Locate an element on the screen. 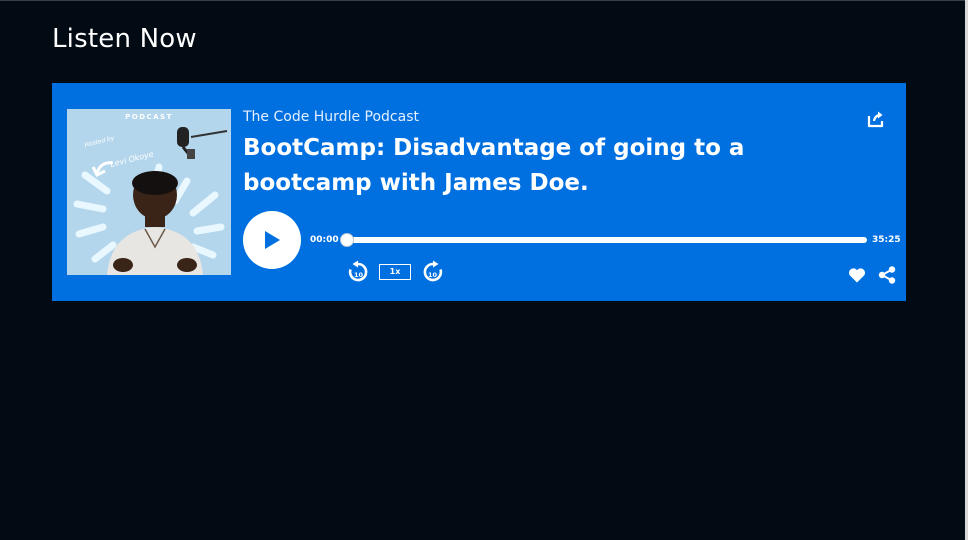 This screenshot has height=540, width=968. forward-seconds: 10 is located at coordinates (433, 275).